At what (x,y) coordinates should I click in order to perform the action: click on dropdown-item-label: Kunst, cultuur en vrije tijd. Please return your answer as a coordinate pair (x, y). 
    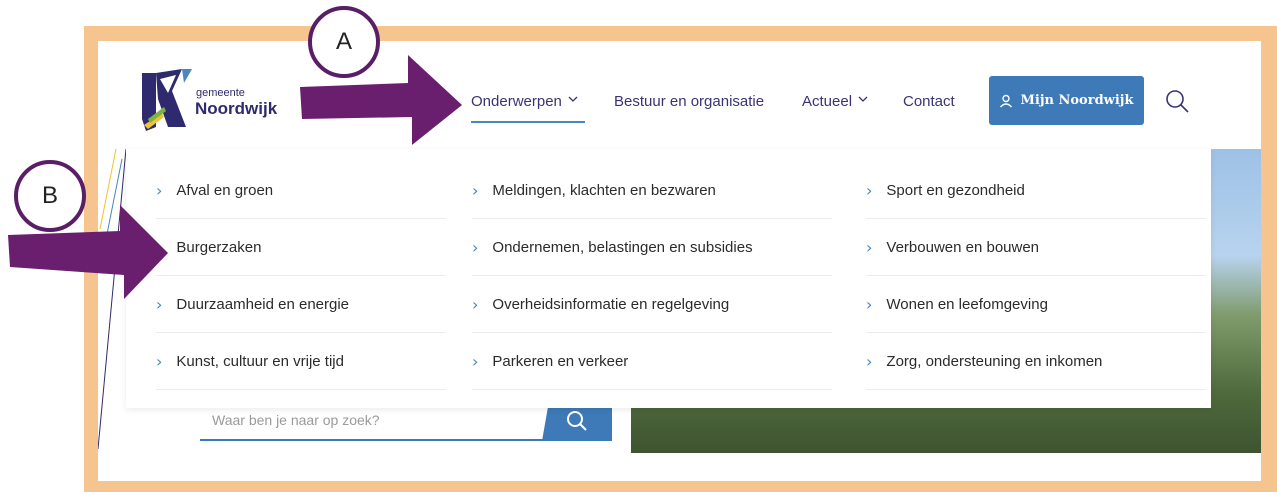
    Looking at the image, I should click on (260, 361).